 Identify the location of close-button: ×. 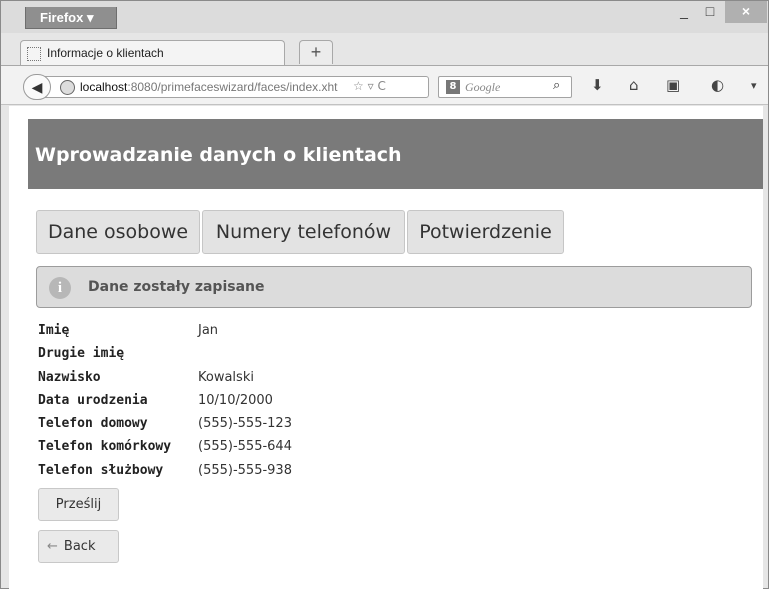
(746, 12).